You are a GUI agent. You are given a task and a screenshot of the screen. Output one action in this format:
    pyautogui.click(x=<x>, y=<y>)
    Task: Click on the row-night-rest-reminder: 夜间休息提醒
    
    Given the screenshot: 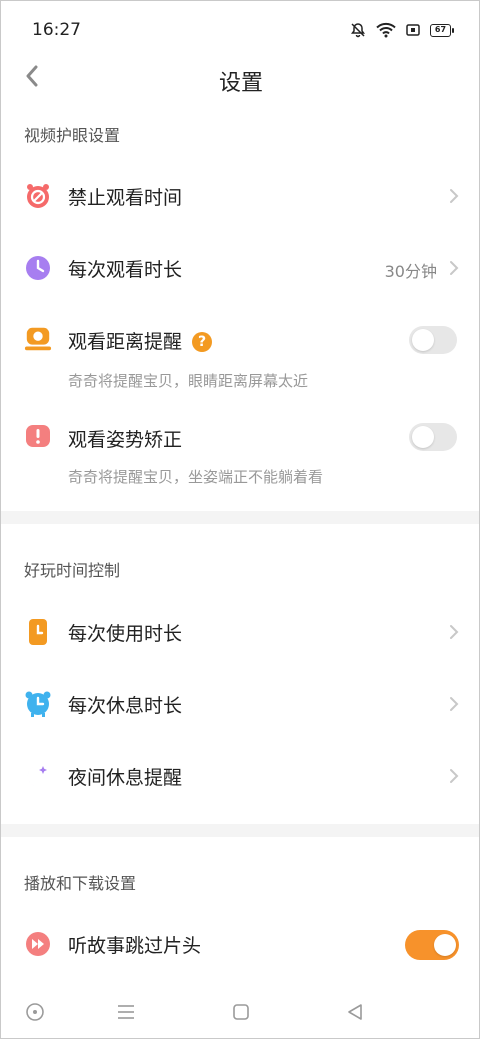 What is the action you would take?
    pyautogui.click(x=240, y=776)
    